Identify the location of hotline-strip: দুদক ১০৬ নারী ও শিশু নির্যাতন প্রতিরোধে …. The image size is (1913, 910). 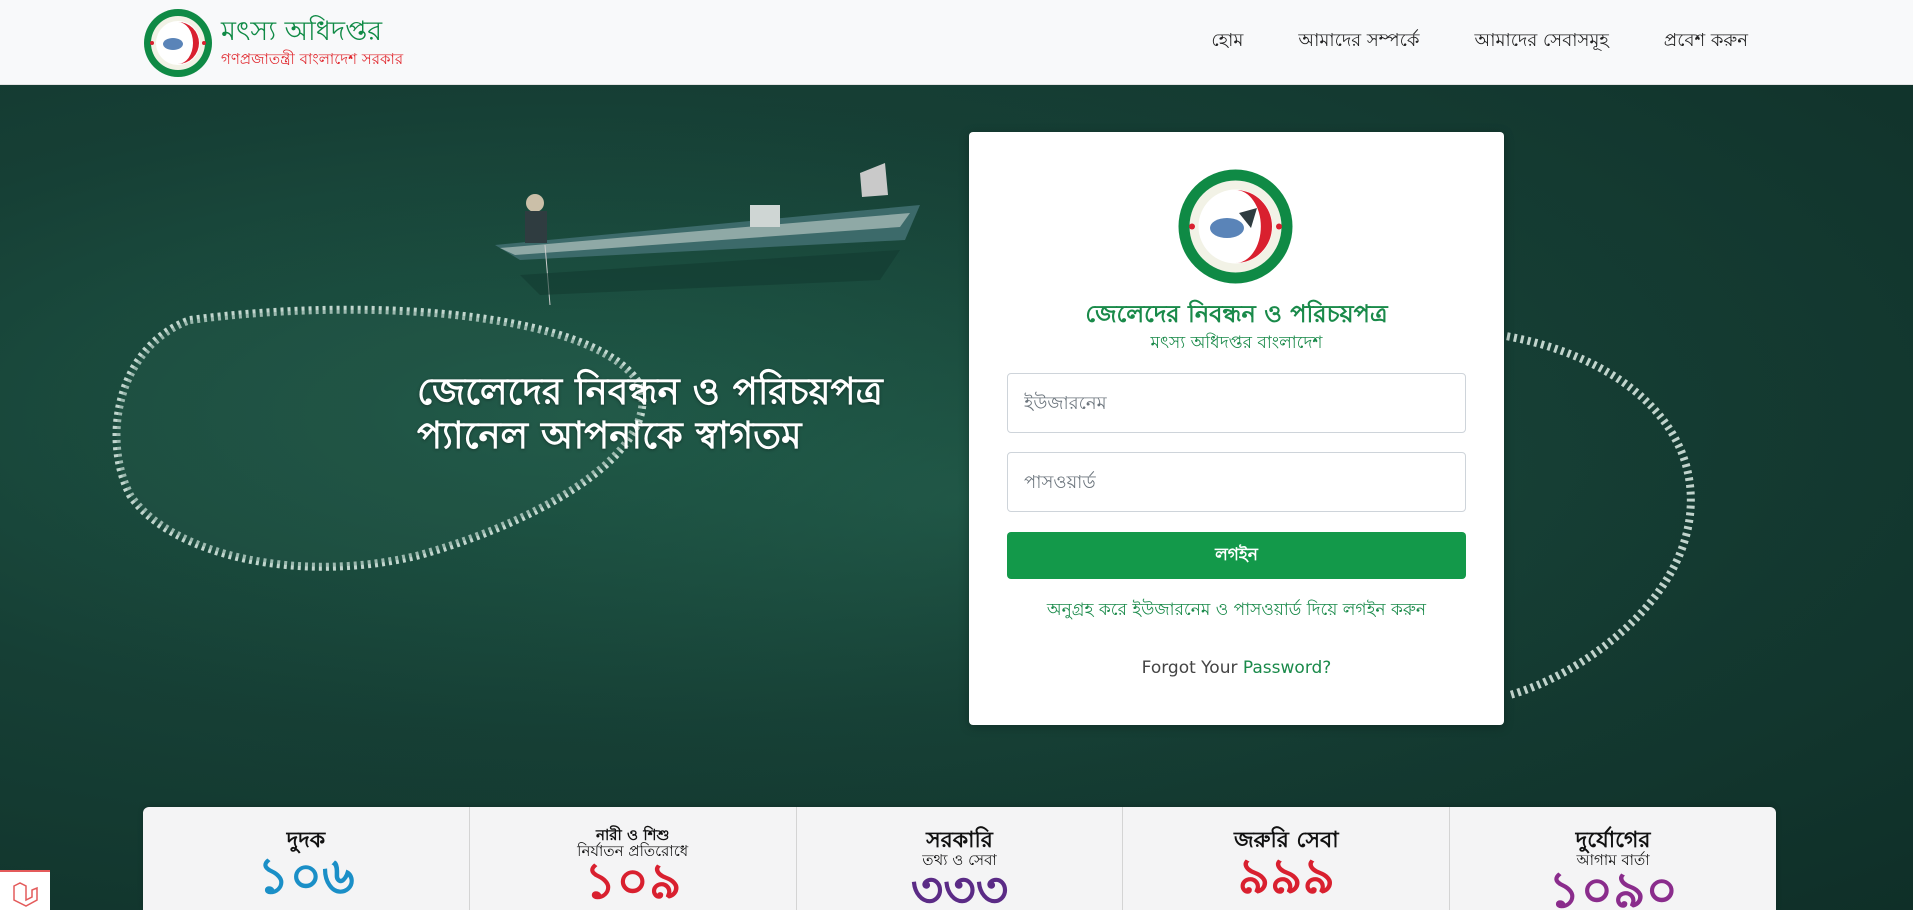
(959, 858).